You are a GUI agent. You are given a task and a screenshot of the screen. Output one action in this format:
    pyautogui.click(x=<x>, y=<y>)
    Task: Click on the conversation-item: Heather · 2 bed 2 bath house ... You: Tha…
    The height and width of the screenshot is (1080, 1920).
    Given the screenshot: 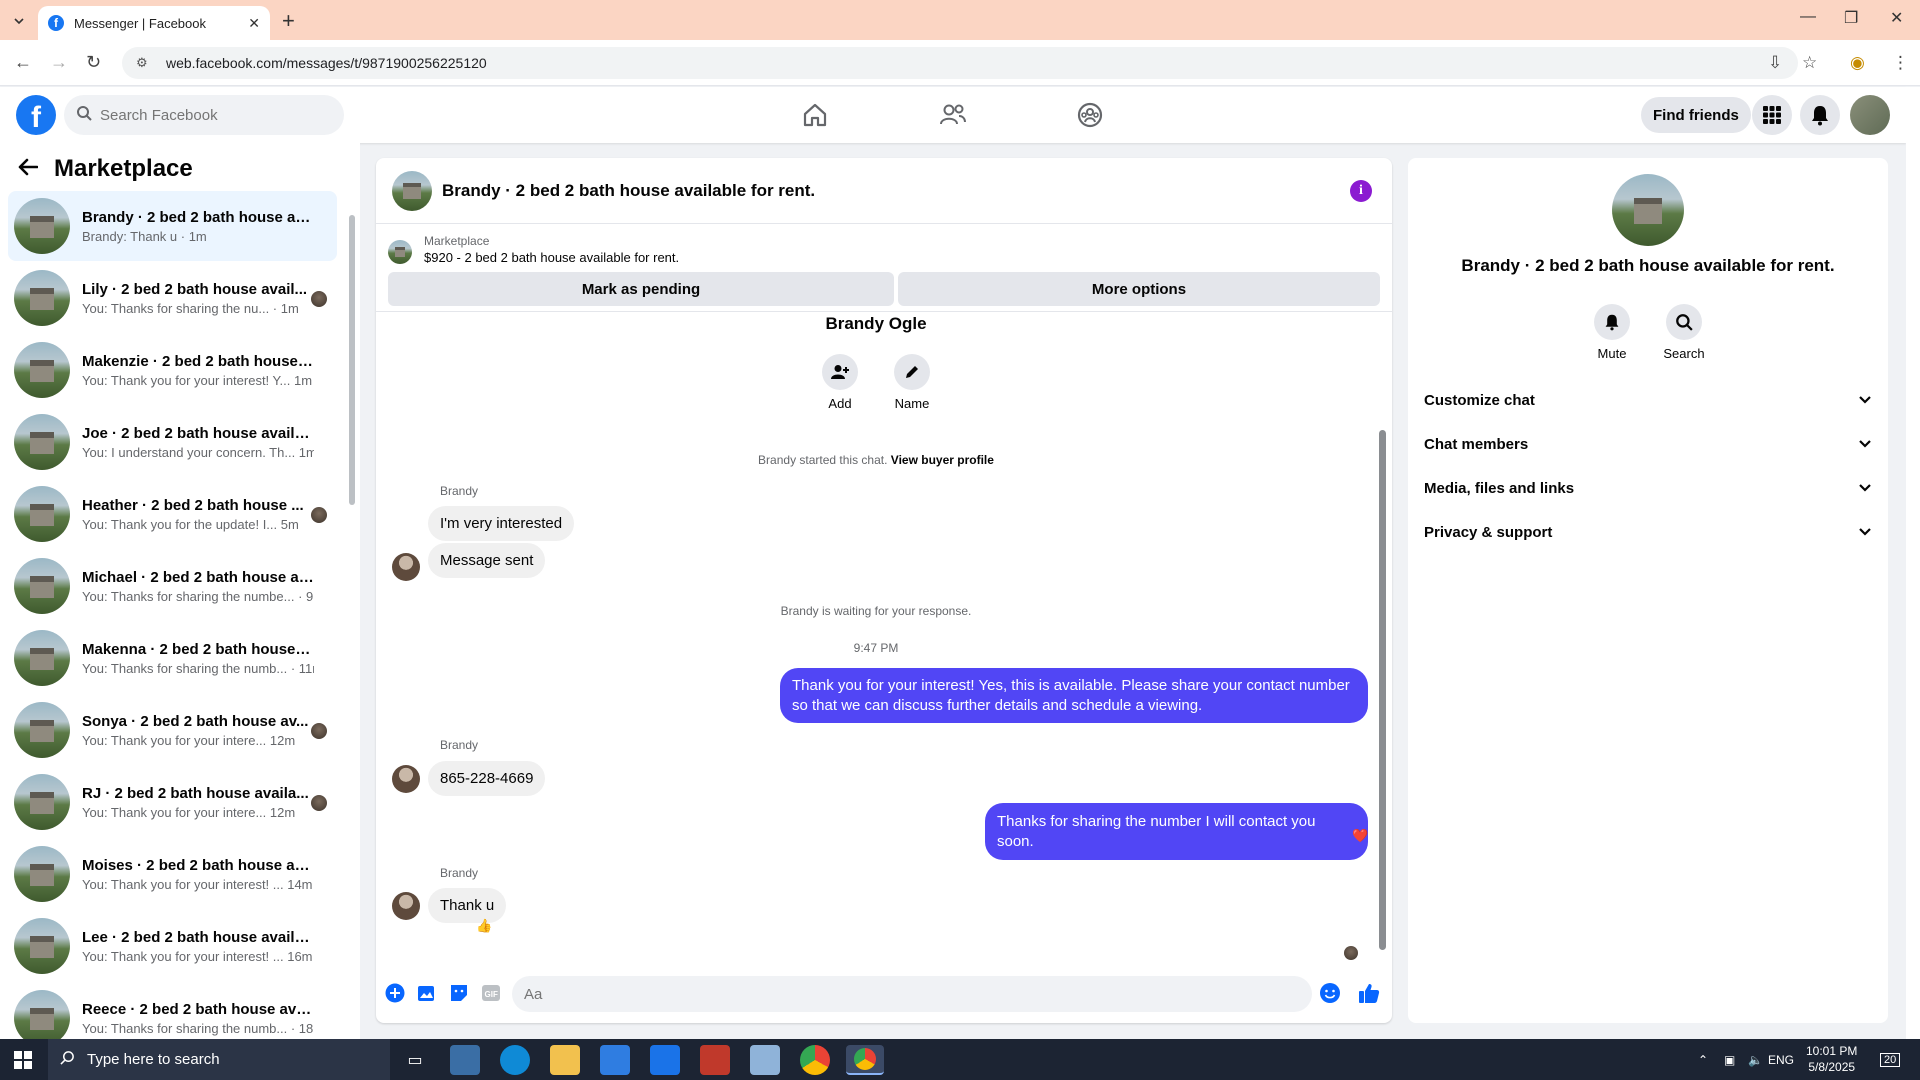 What is the action you would take?
    pyautogui.click(x=172, y=514)
    